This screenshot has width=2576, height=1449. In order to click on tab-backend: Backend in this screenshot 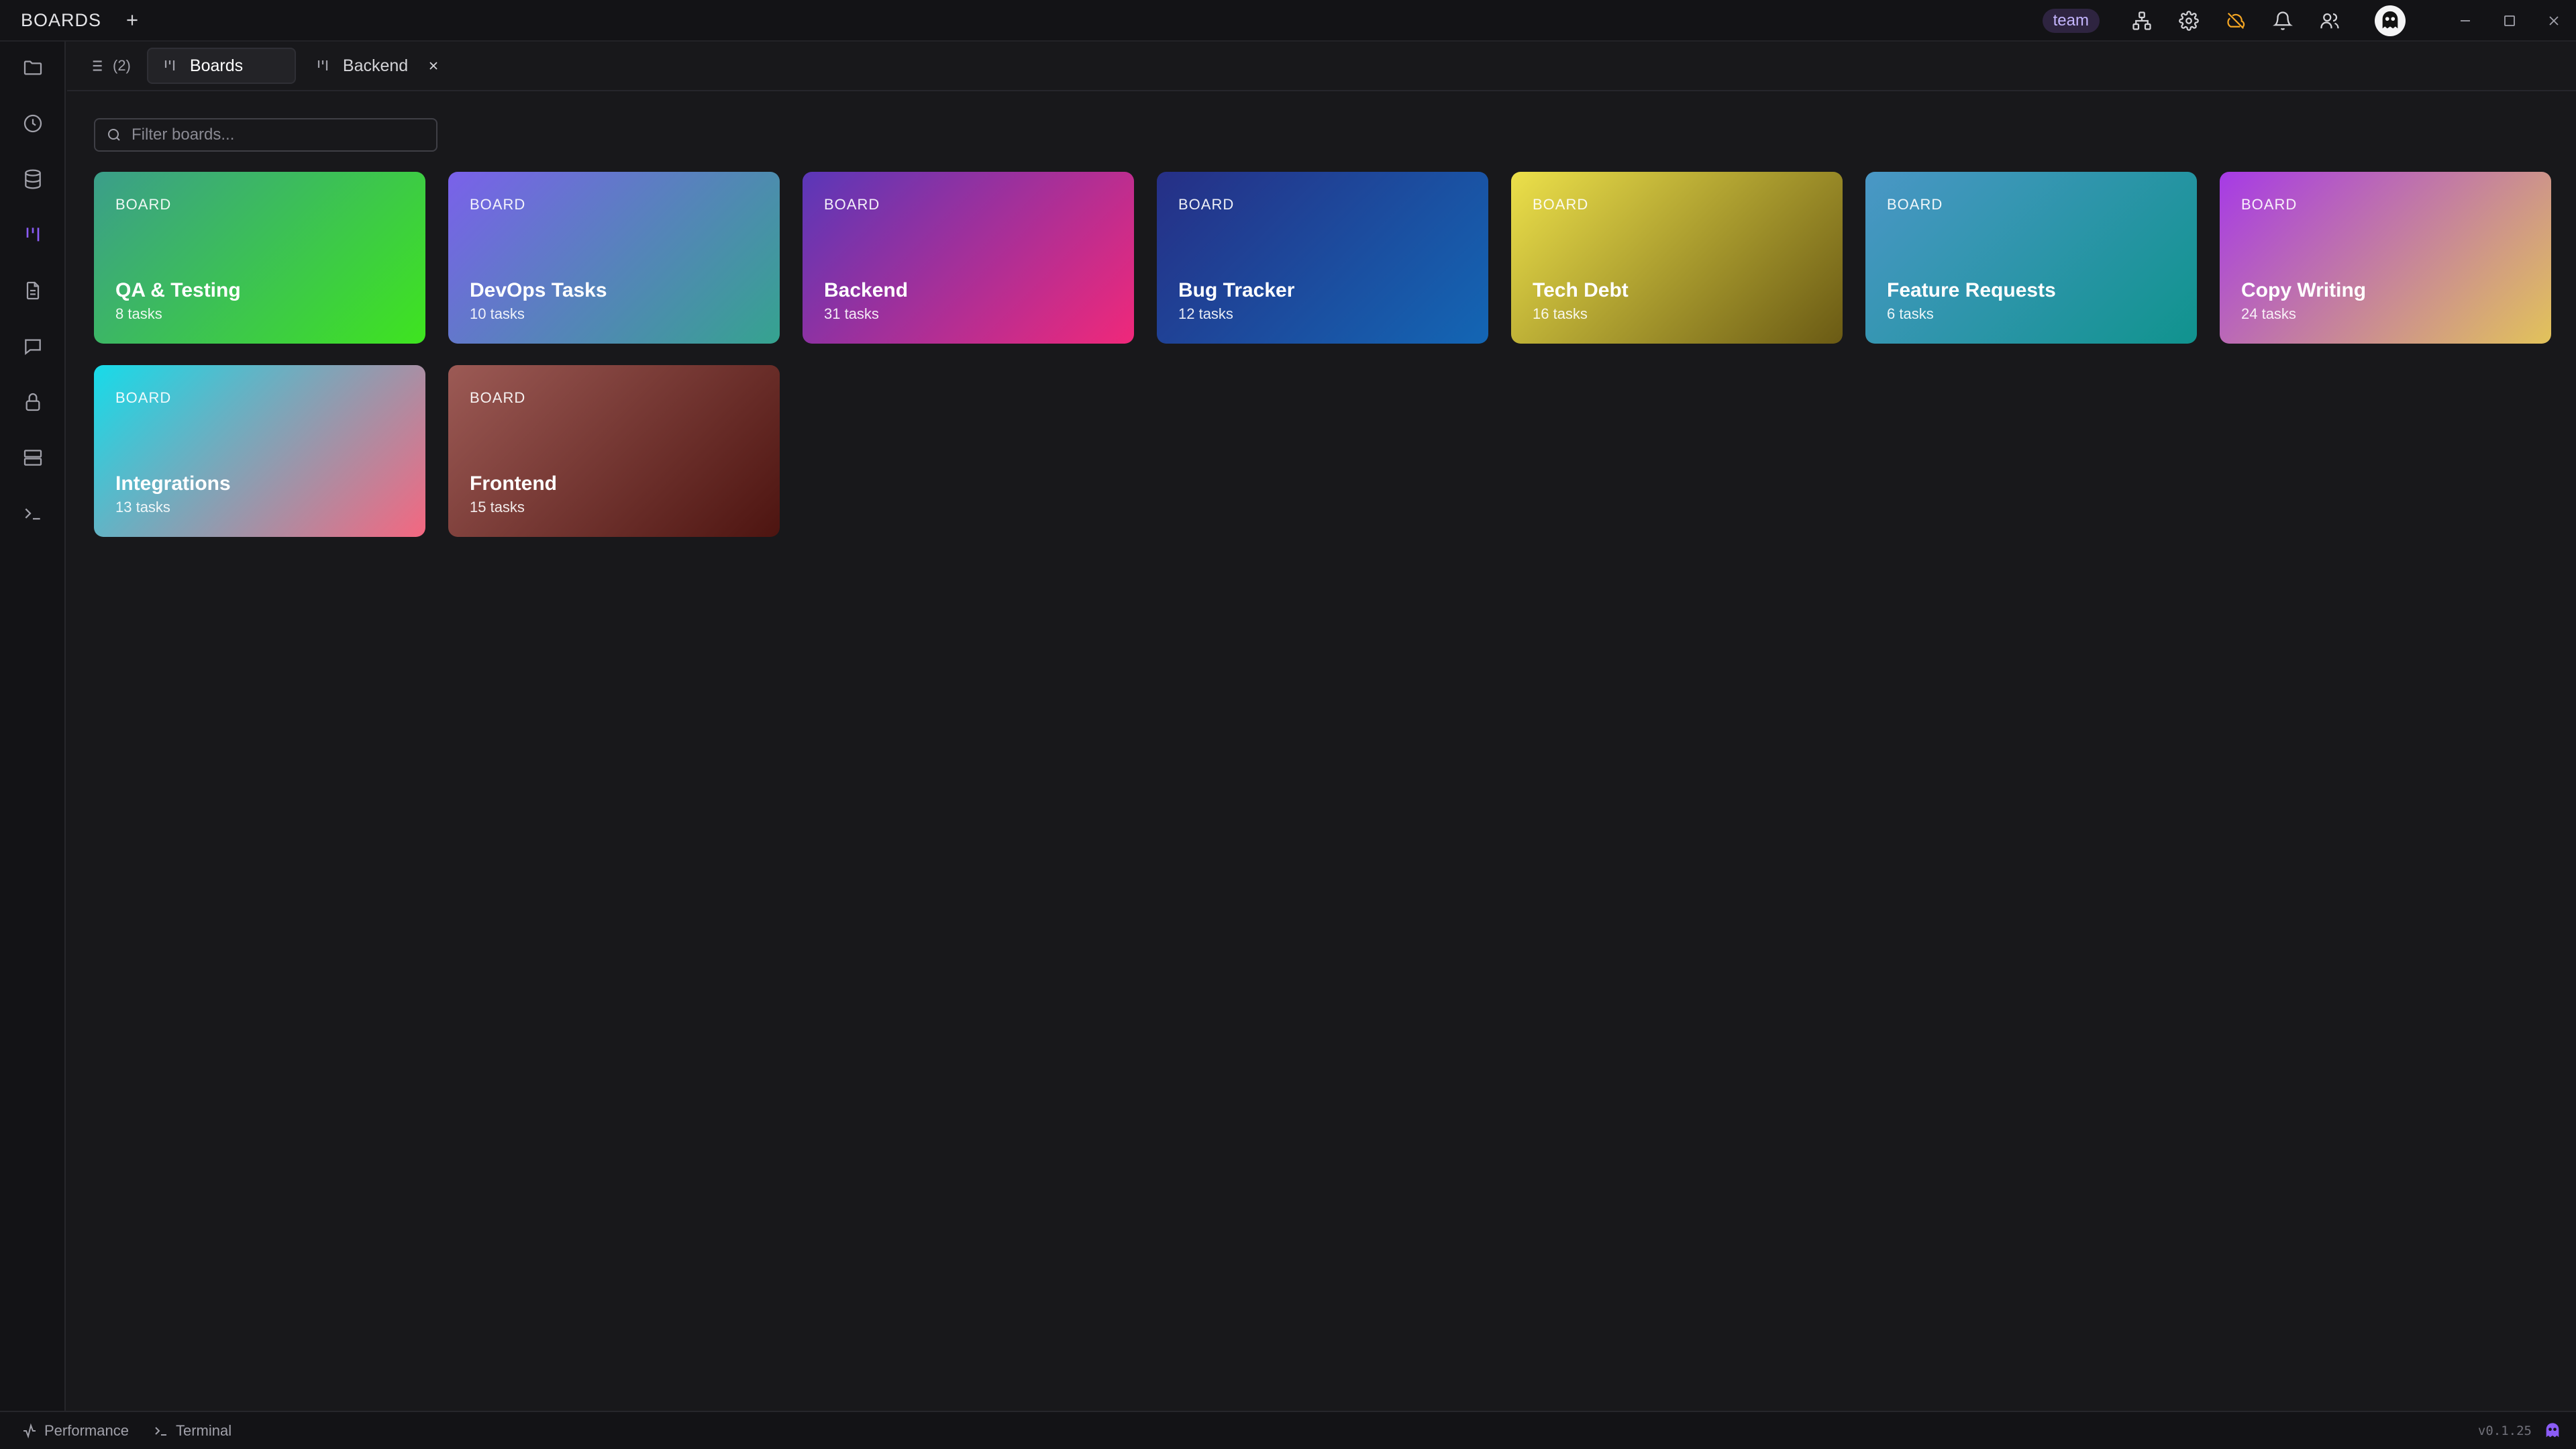, I will do `click(378, 66)`.